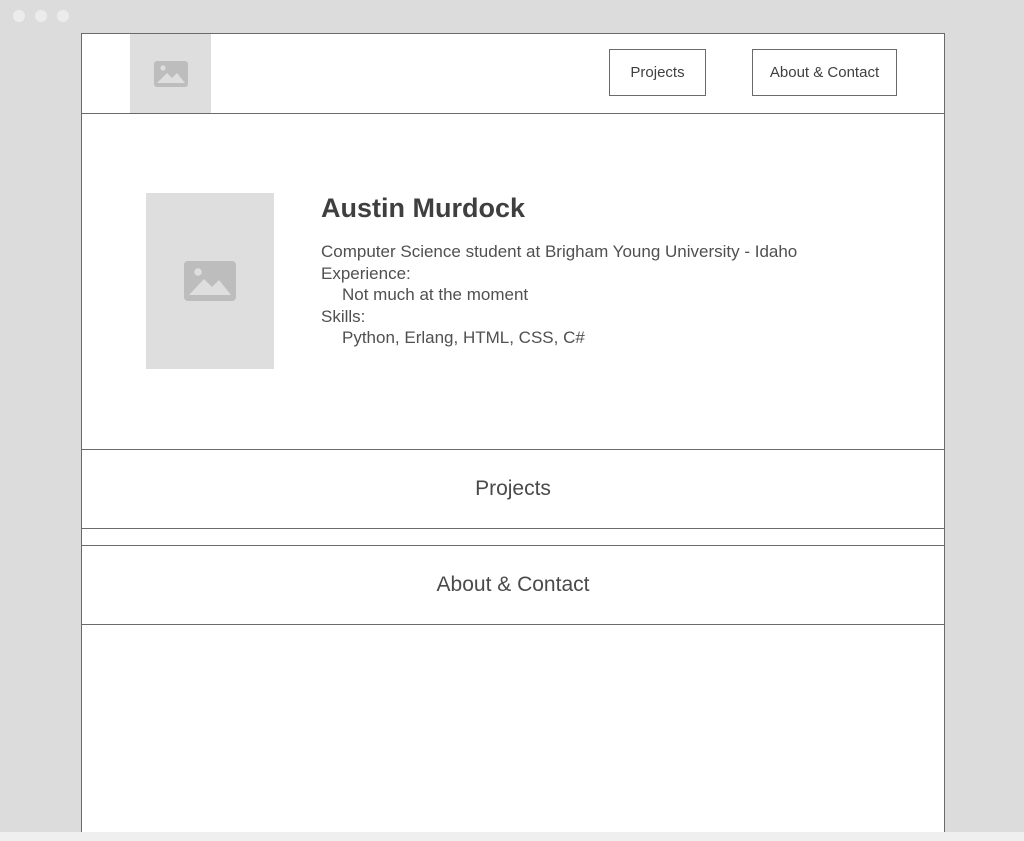 The image size is (1024, 841). Describe the element at coordinates (824, 72) in the screenshot. I see `nav-about-contact-button: About & Contact` at that location.